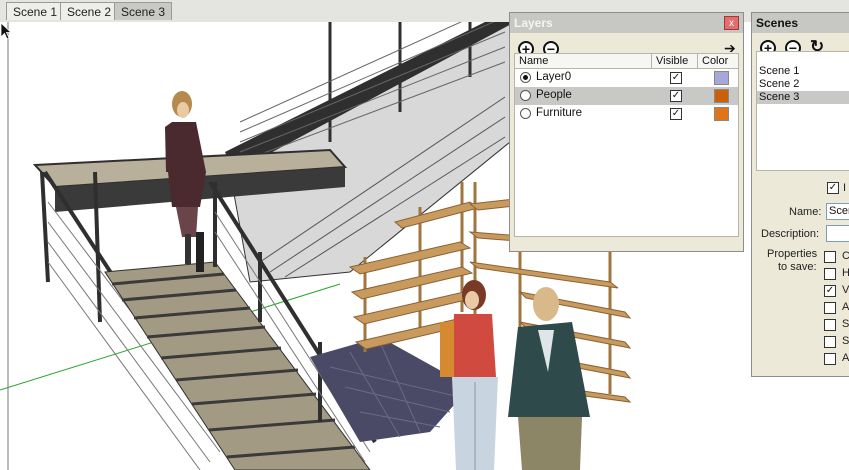  Describe the element at coordinates (143, 11) in the screenshot. I see `tab-scene-3: Scene 3` at that location.